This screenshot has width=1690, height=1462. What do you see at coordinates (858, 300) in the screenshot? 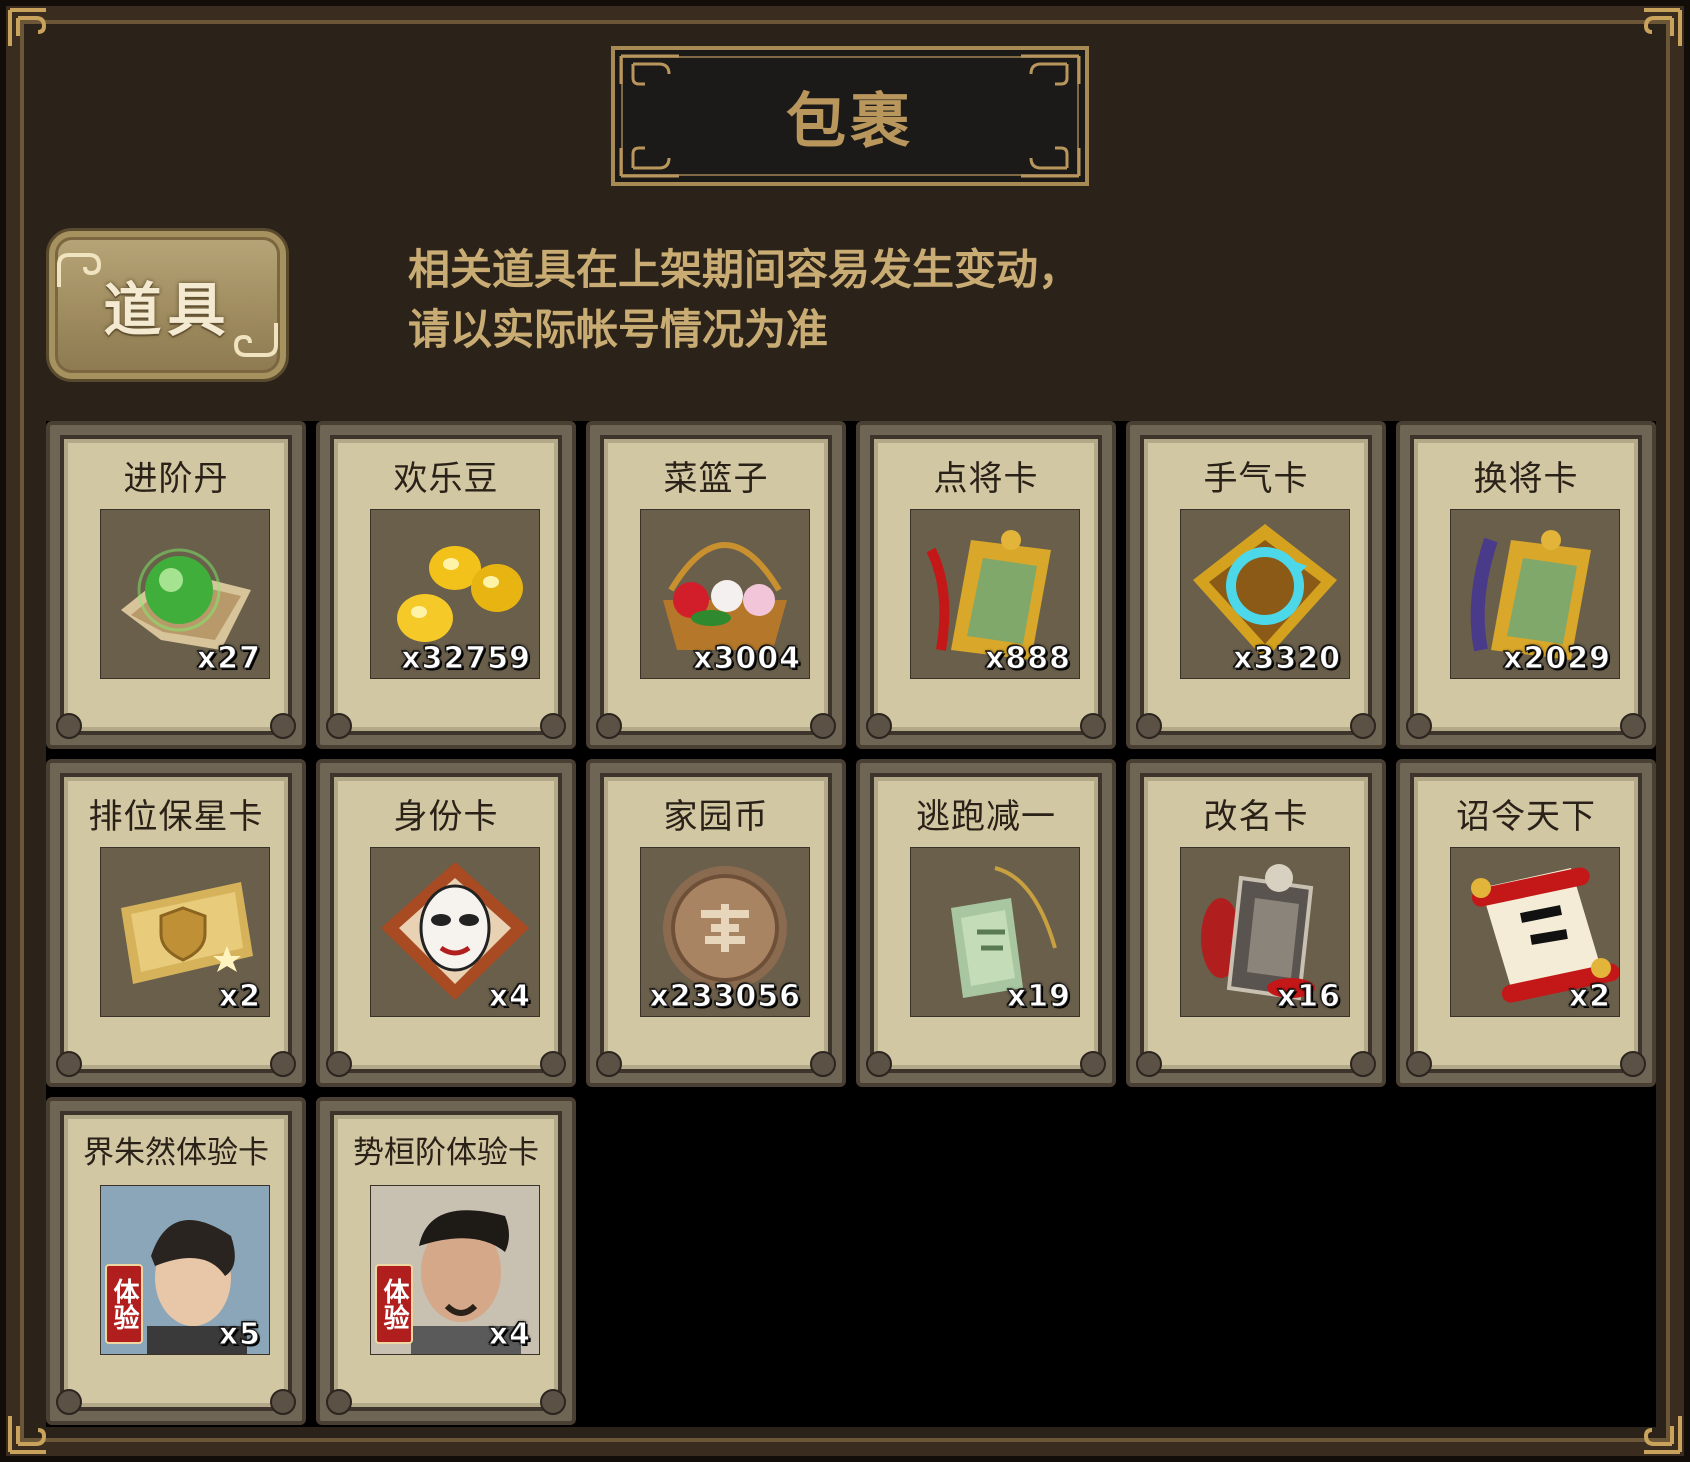
I see `notice-text: 相关道具在上架期间容易发生变动， 请以实际帐号情况为准` at bounding box center [858, 300].